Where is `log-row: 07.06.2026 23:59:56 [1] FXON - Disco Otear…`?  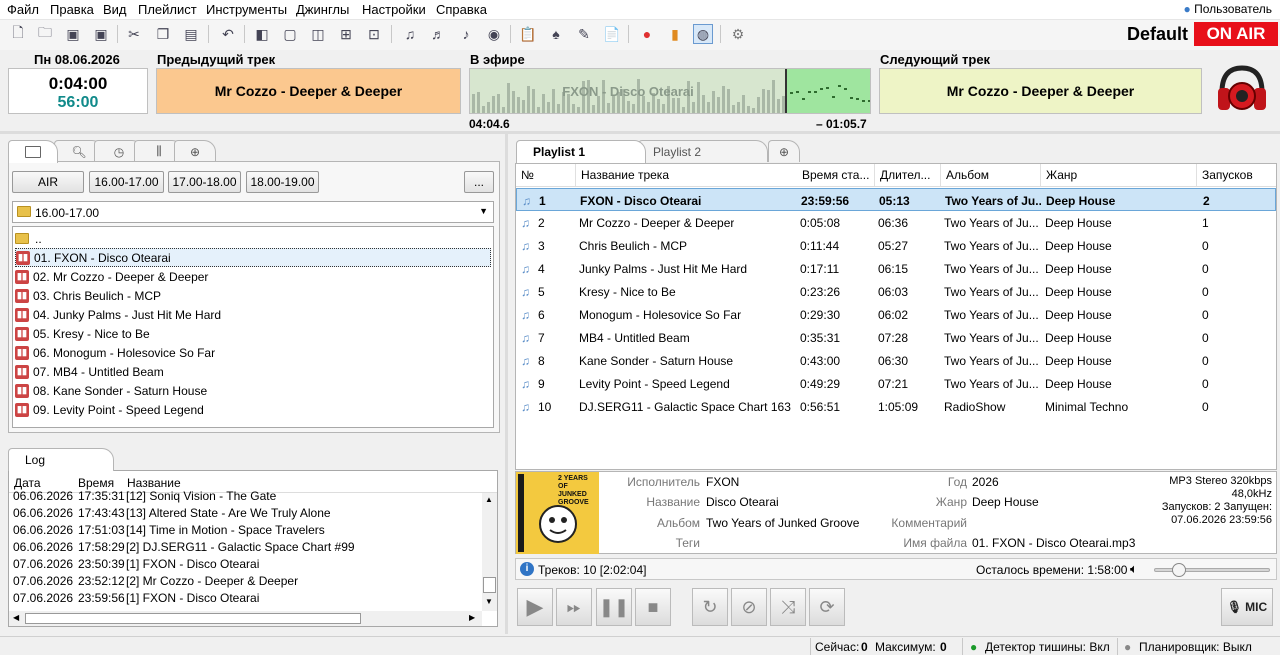 log-row: 07.06.2026 23:59:56 [1] FXON - Disco Otear… is located at coordinates (245, 598).